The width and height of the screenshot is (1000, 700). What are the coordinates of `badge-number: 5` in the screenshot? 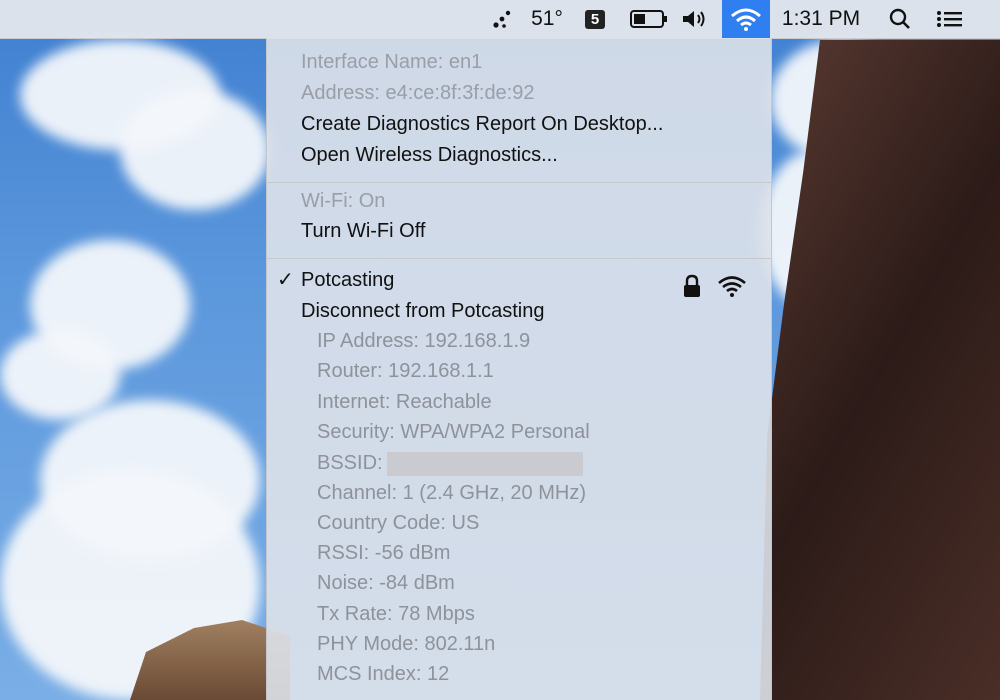 It's located at (595, 19).